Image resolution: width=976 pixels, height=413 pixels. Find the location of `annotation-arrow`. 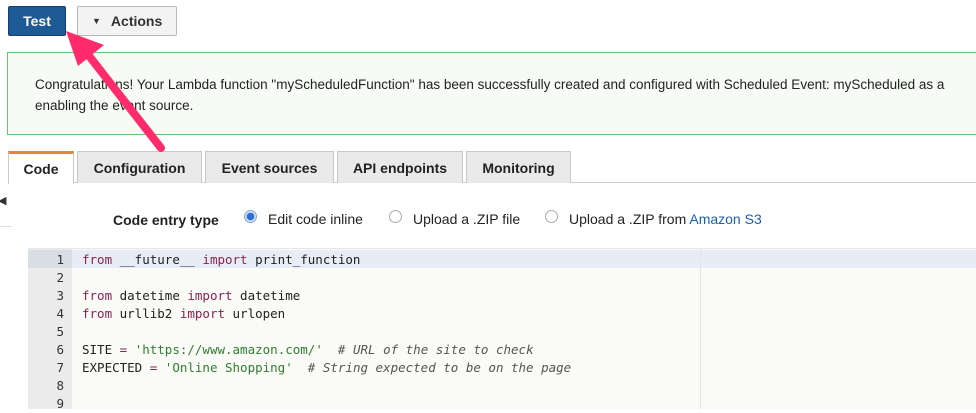

annotation-arrow is located at coordinates (115, 91).